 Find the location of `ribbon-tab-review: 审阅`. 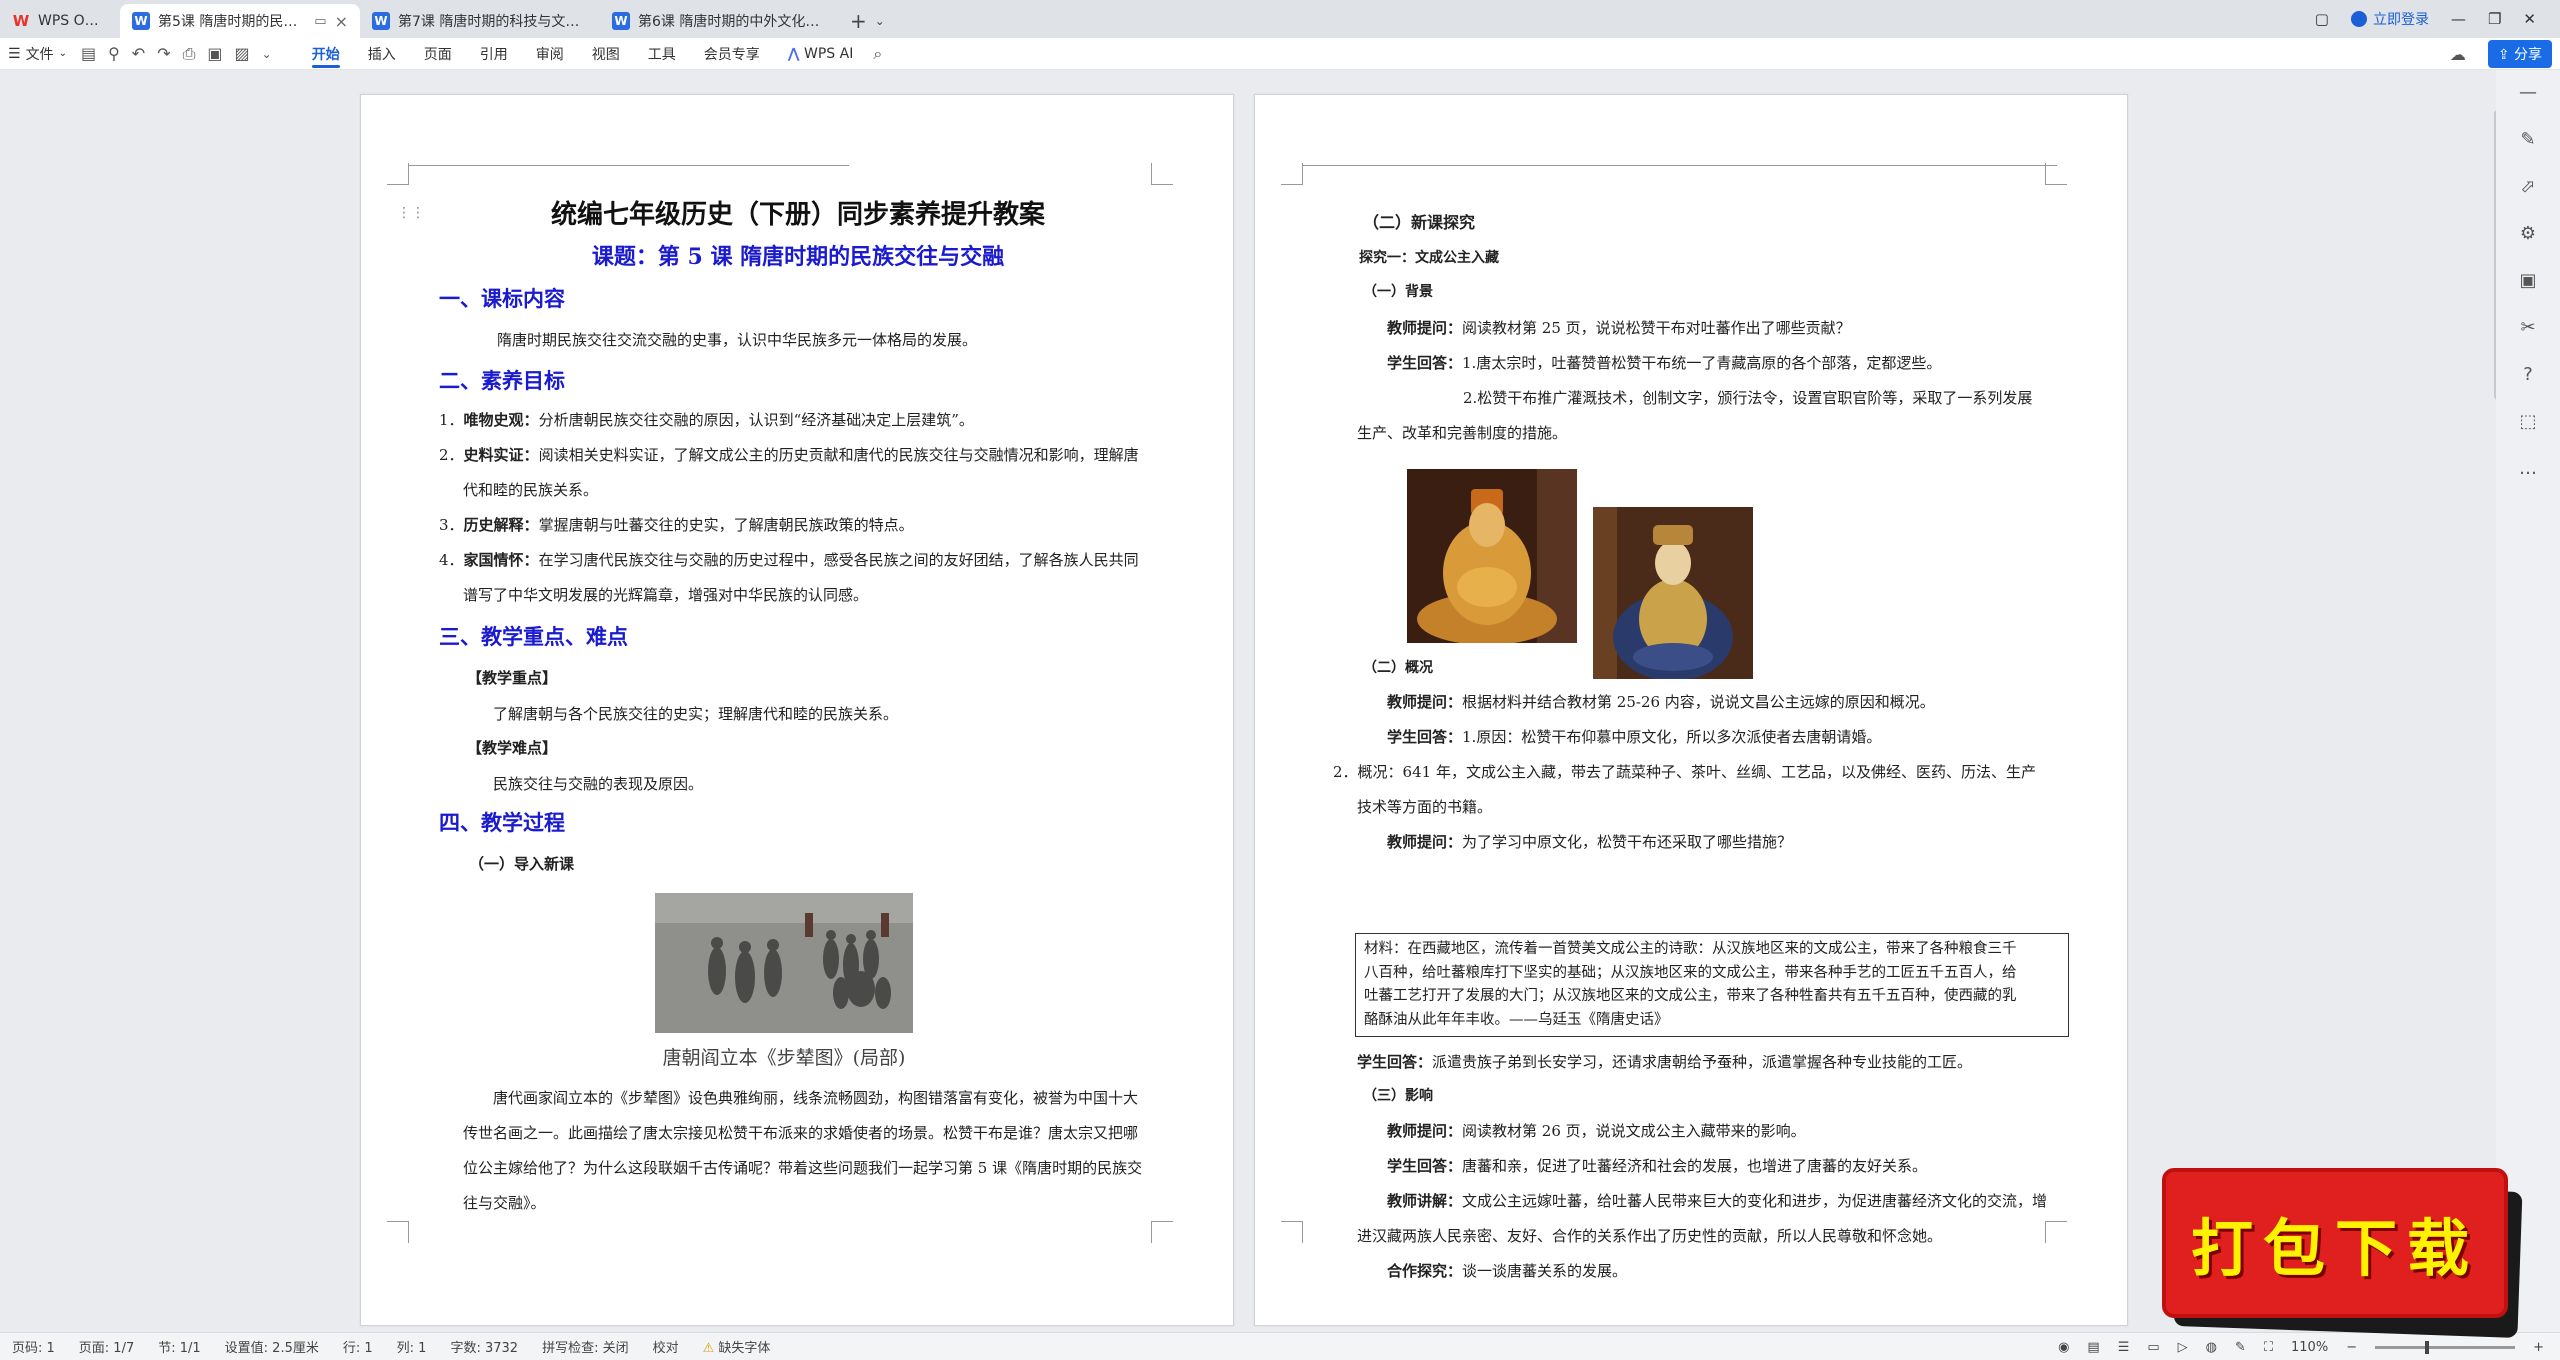

ribbon-tab-review: 审阅 is located at coordinates (550, 54).